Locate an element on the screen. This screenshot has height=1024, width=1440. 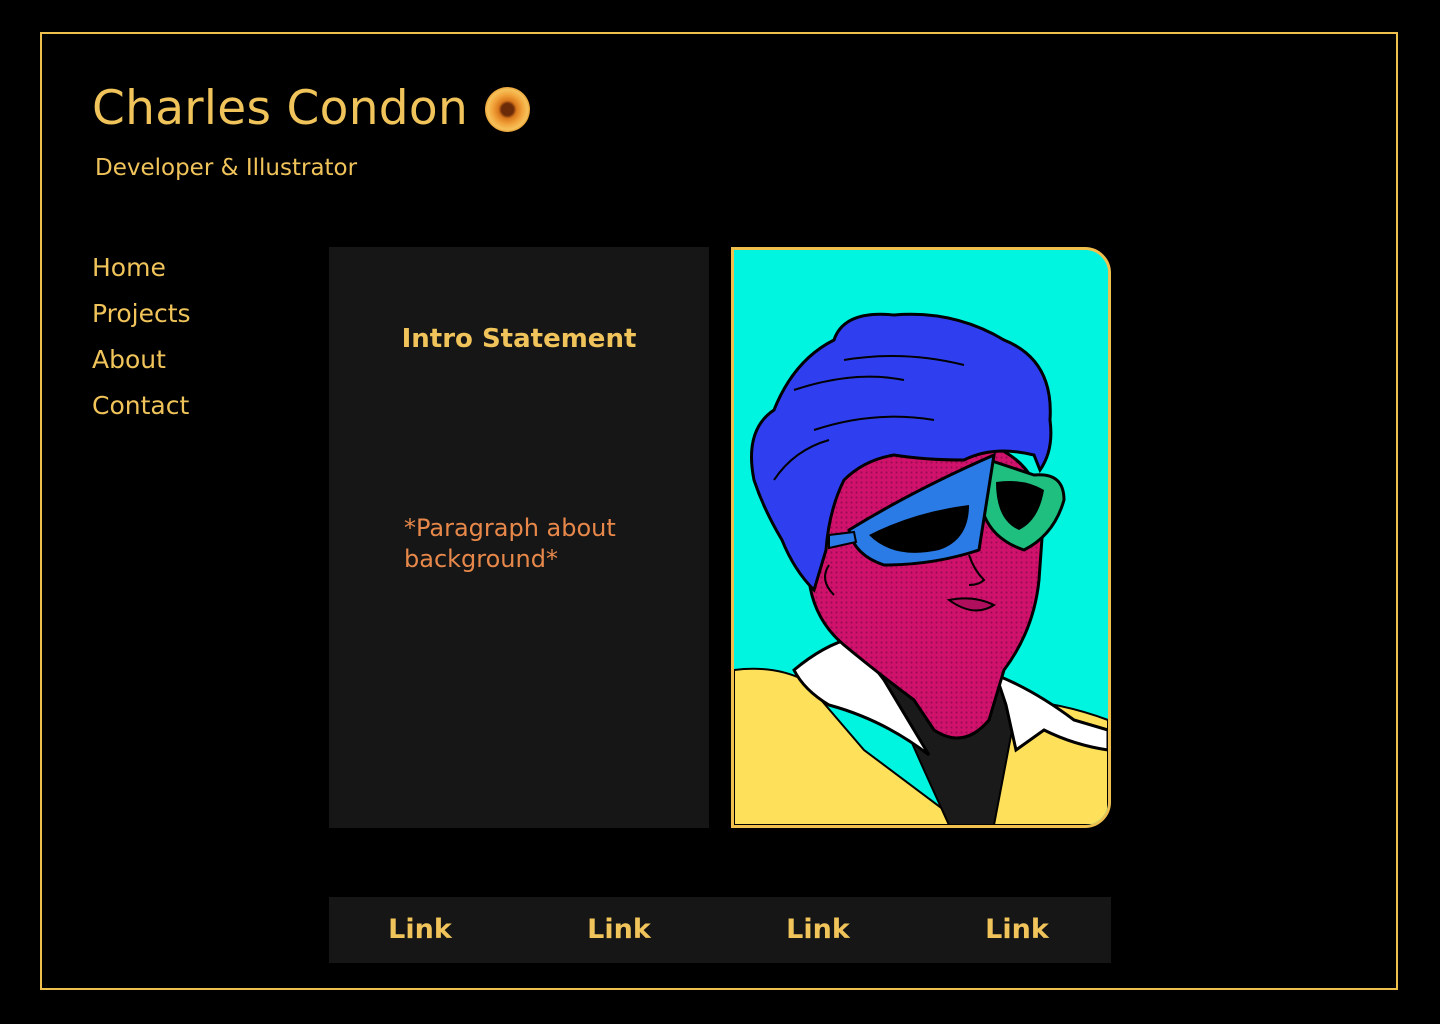
intro-paragraph: *Paragraph about background* is located at coordinates (510, 543).